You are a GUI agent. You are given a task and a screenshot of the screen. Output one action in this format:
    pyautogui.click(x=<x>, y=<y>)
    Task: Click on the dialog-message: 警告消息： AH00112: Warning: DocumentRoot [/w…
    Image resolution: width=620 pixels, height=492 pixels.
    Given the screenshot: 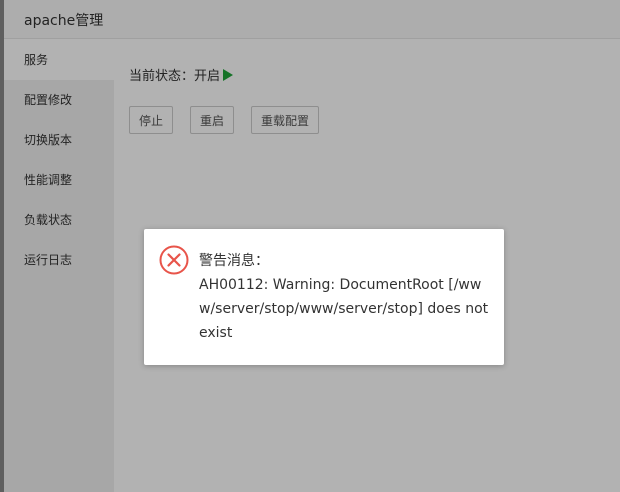 What is the action you would take?
    pyautogui.click(x=344, y=297)
    